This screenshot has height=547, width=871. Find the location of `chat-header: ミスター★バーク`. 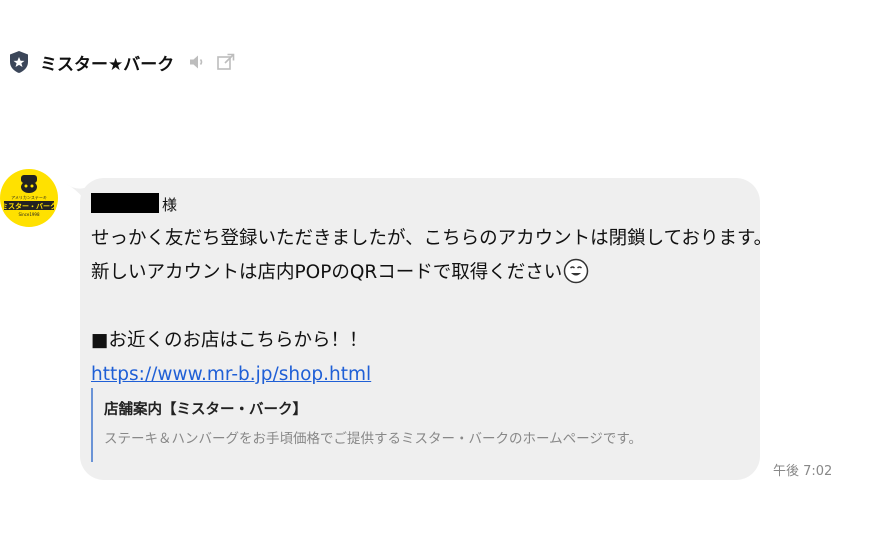

chat-header: ミスター★バーク is located at coordinates (122, 62).